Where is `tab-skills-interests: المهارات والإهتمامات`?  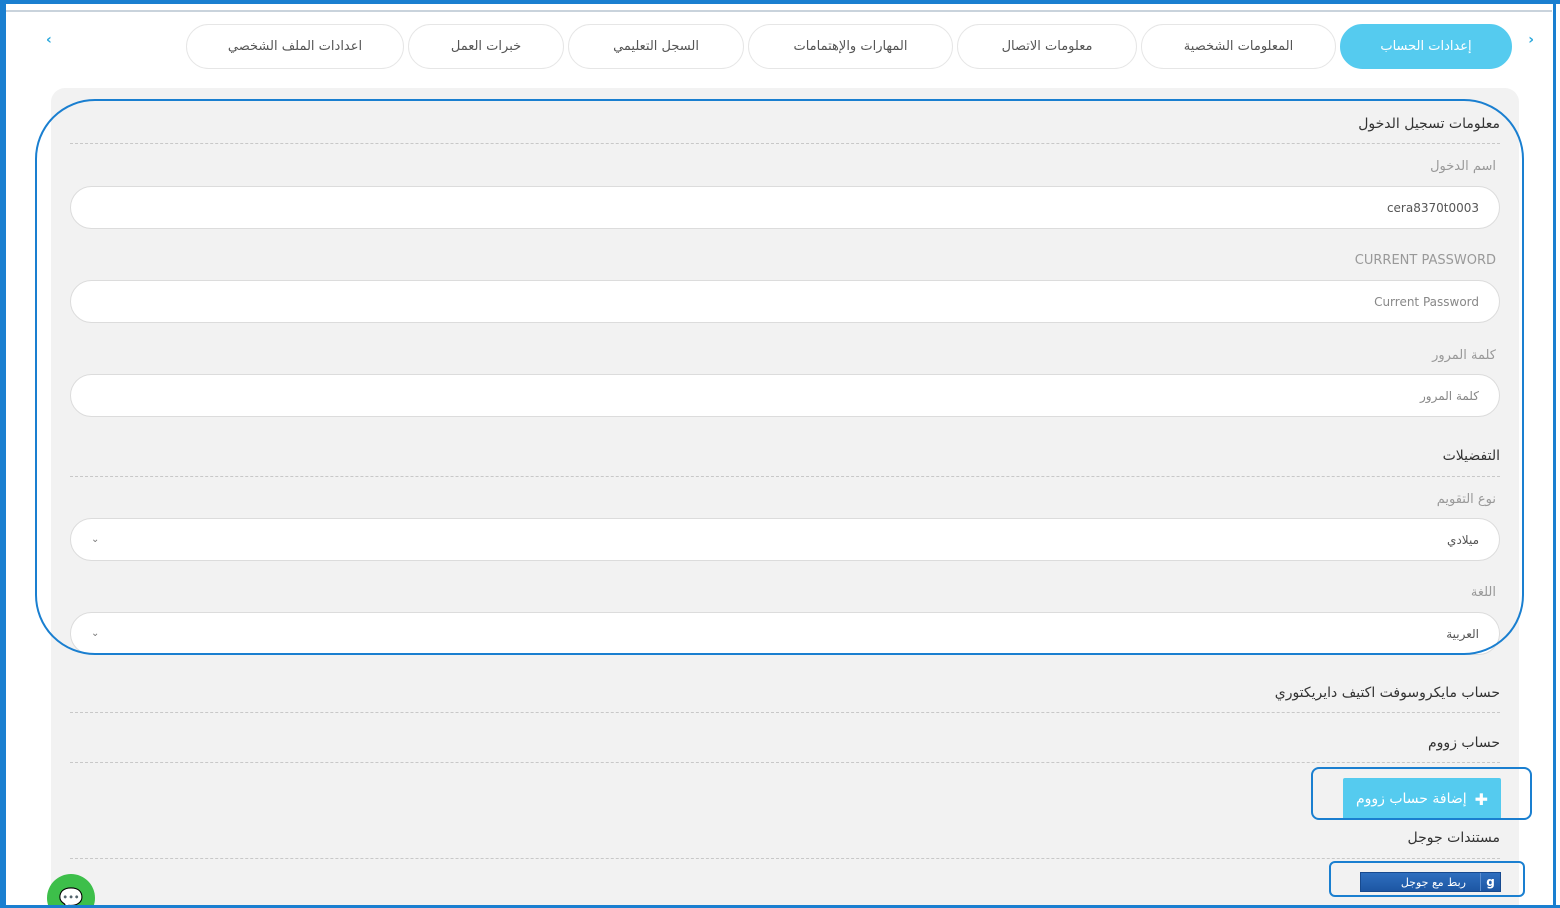 tab-skills-interests: المهارات والإهتمامات is located at coordinates (850, 46).